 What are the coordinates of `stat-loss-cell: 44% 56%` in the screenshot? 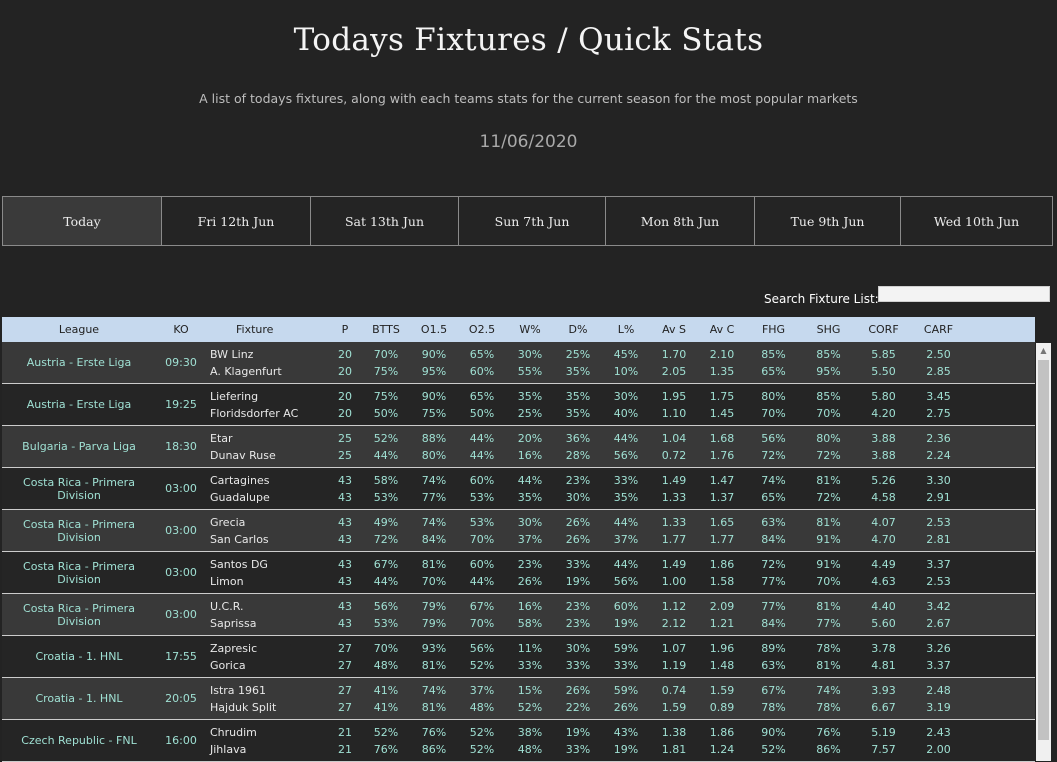 It's located at (626, 447).